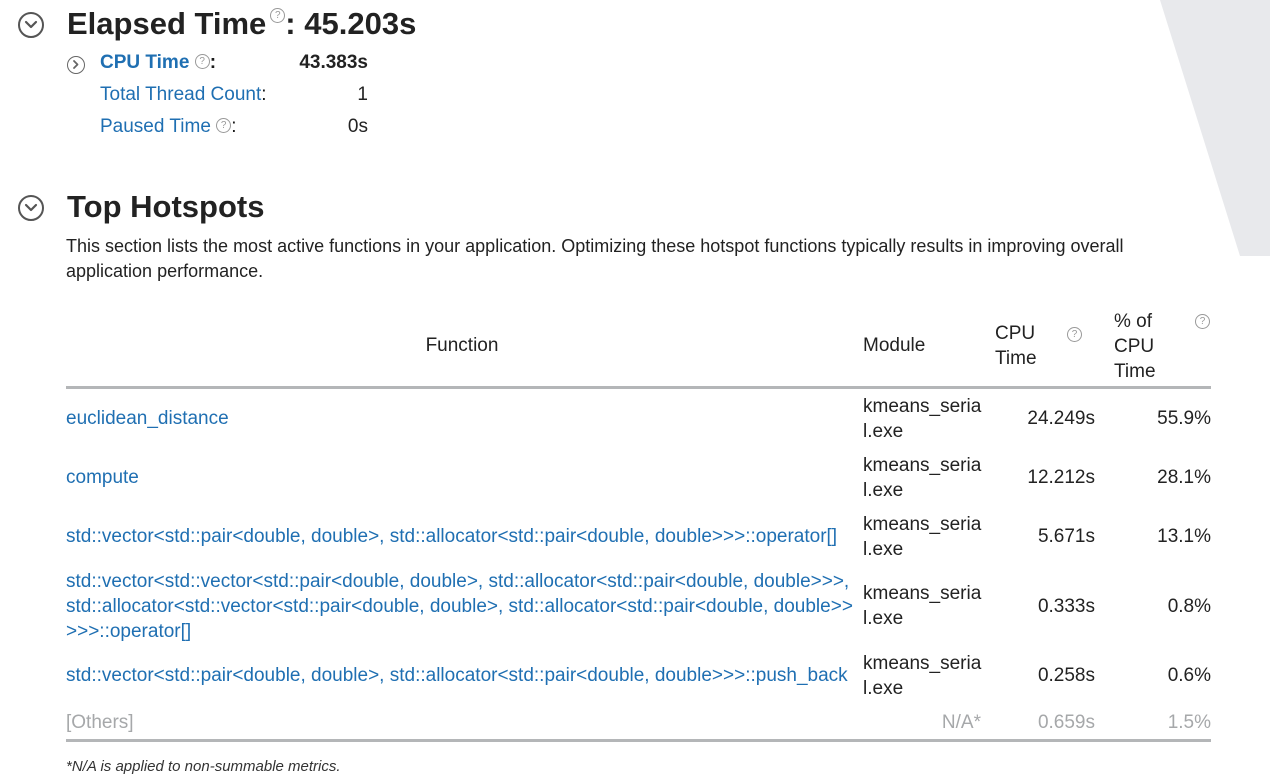 The height and width of the screenshot is (775, 1270). Describe the element at coordinates (1162, 347) in the screenshot. I see `column-header-pct-cpu-time: % of CPU Time ?` at that location.